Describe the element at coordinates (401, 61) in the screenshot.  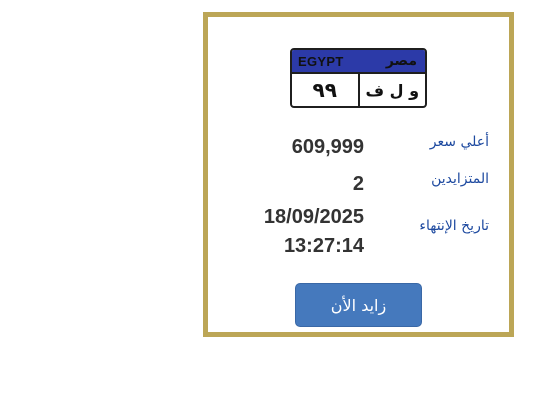
I see `plate-country-ar: مصر` at that location.